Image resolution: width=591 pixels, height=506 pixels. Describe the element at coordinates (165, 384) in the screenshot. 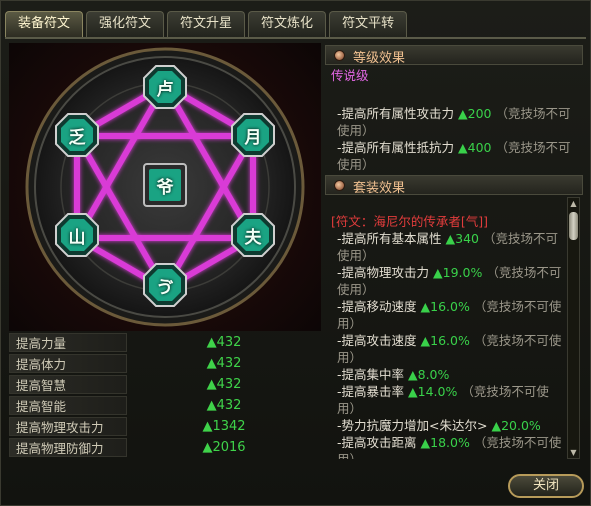

I see `stat-row: 提高智慧 ▲432` at that location.